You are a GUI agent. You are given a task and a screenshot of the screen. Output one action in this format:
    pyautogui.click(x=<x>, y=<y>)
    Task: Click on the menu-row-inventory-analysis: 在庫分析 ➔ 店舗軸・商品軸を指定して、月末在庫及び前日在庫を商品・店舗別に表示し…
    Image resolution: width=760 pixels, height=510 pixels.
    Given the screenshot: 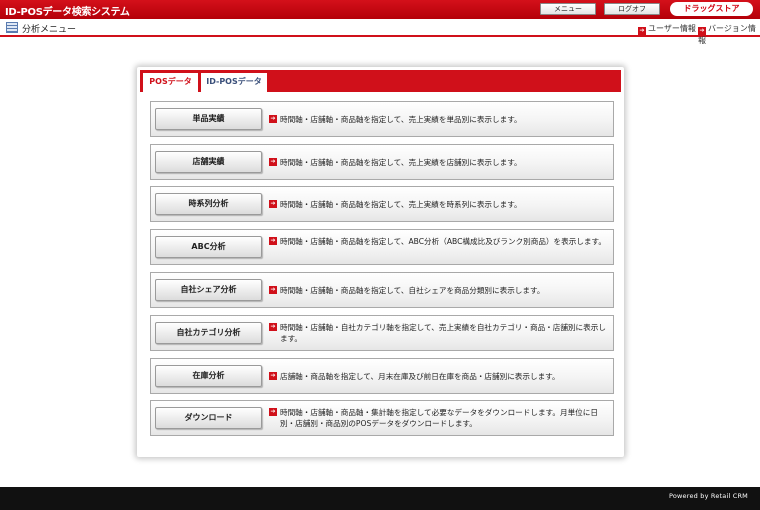 What is the action you would take?
    pyautogui.click(x=382, y=376)
    